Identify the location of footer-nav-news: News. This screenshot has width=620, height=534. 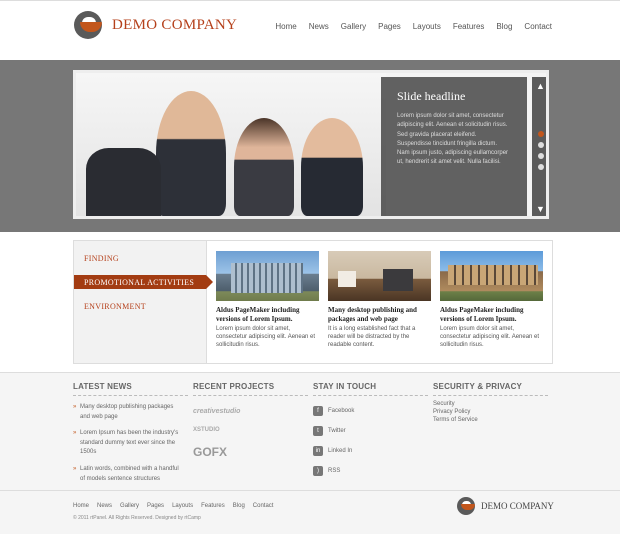
(104, 506).